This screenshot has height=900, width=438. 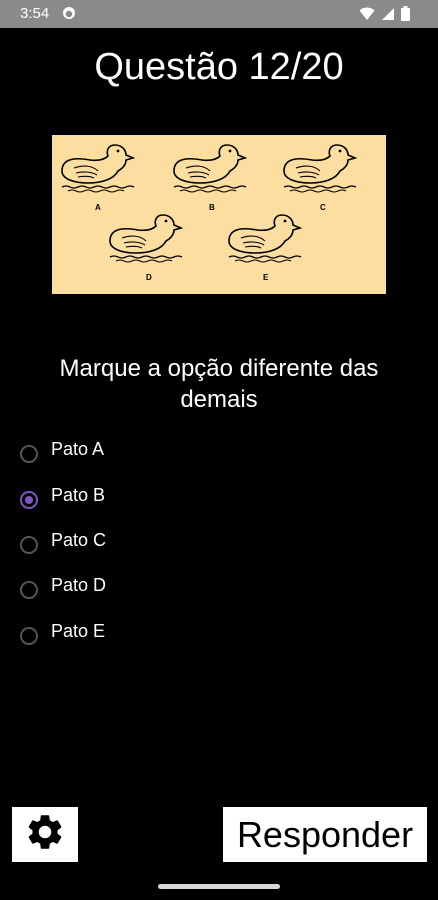 What do you see at coordinates (219, 886) in the screenshot?
I see `navigation-handle` at bounding box center [219, 886].